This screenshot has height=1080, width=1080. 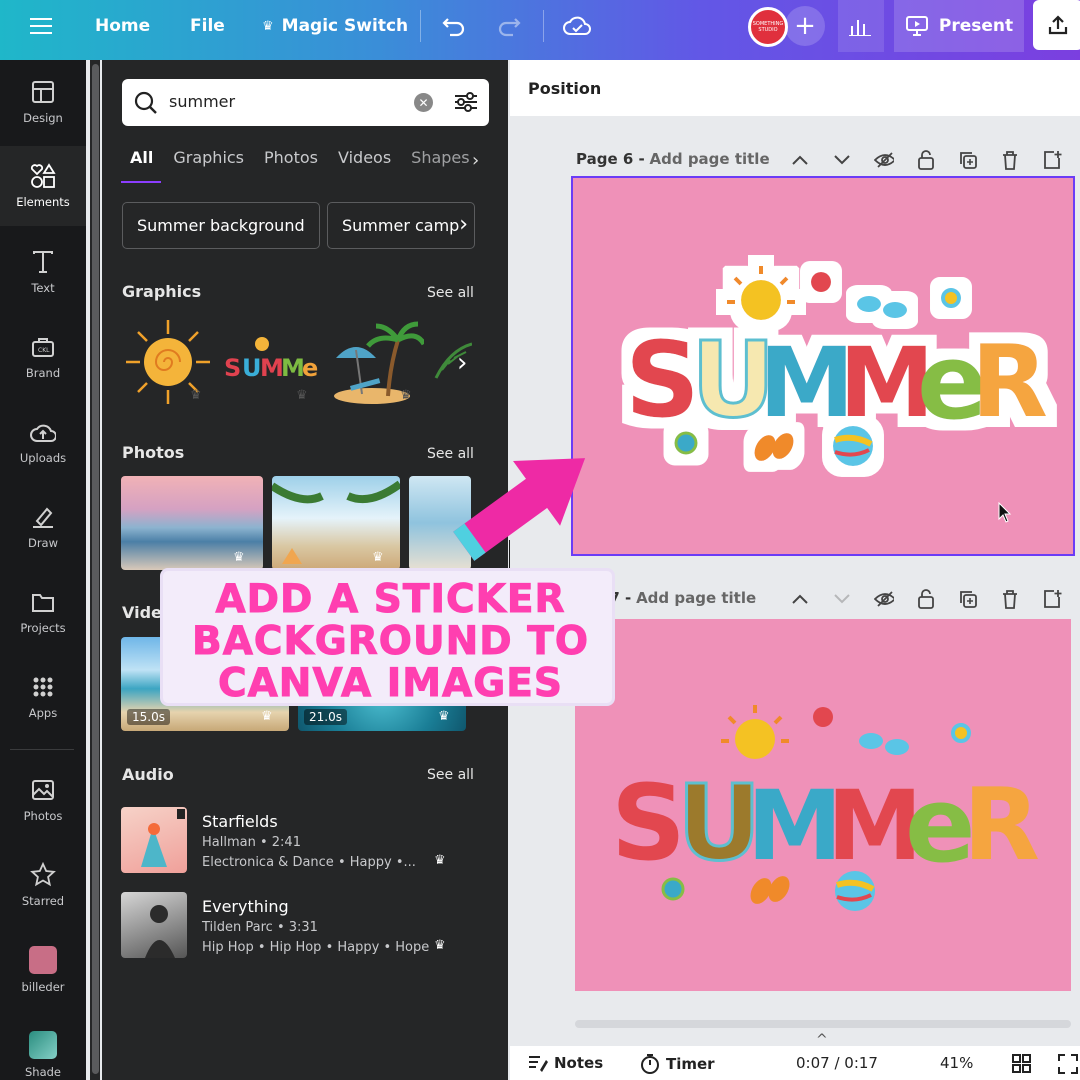 I want to click on add-collaborator-button: +, so click(x=805, y=26).